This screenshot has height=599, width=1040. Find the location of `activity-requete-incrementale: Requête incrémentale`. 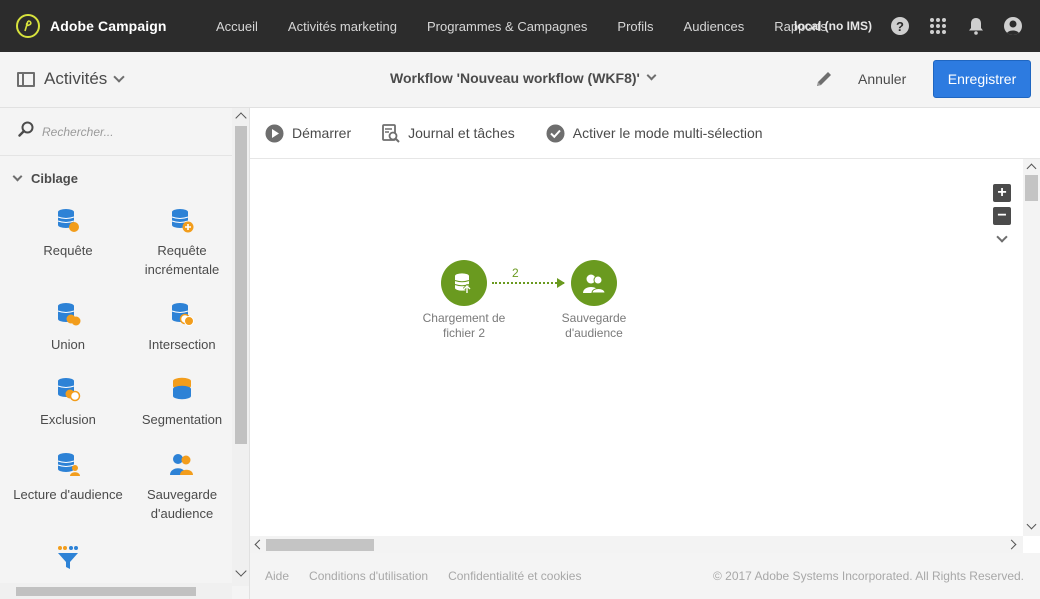

activity-requete-incrementale: Requête incrémentale is located at coordinates (182, 243).